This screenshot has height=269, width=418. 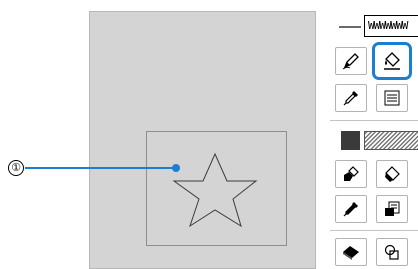 I want to click on fill-pattern-swatch, so click(x=391, y=140).